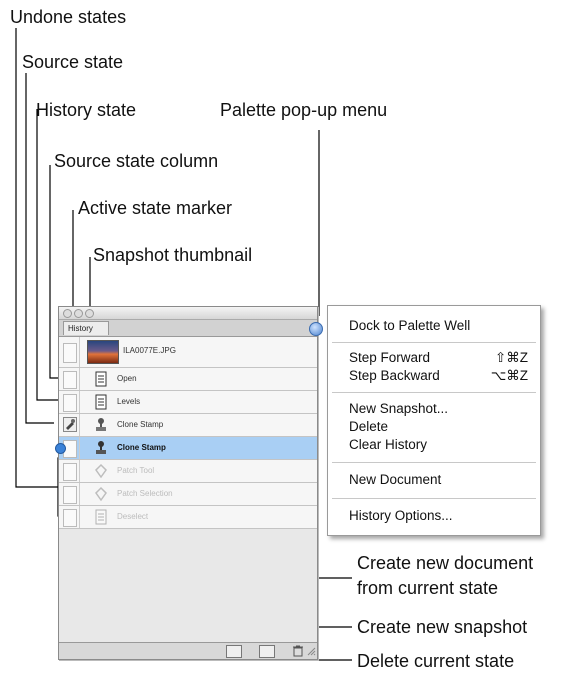 This screenshot has height=673, width=572. What do you see at coordinates (442, 627) in the screenshot?
I see `callout-create-new-snapshot: Create new snapshot` at bounding box center [442, 627].